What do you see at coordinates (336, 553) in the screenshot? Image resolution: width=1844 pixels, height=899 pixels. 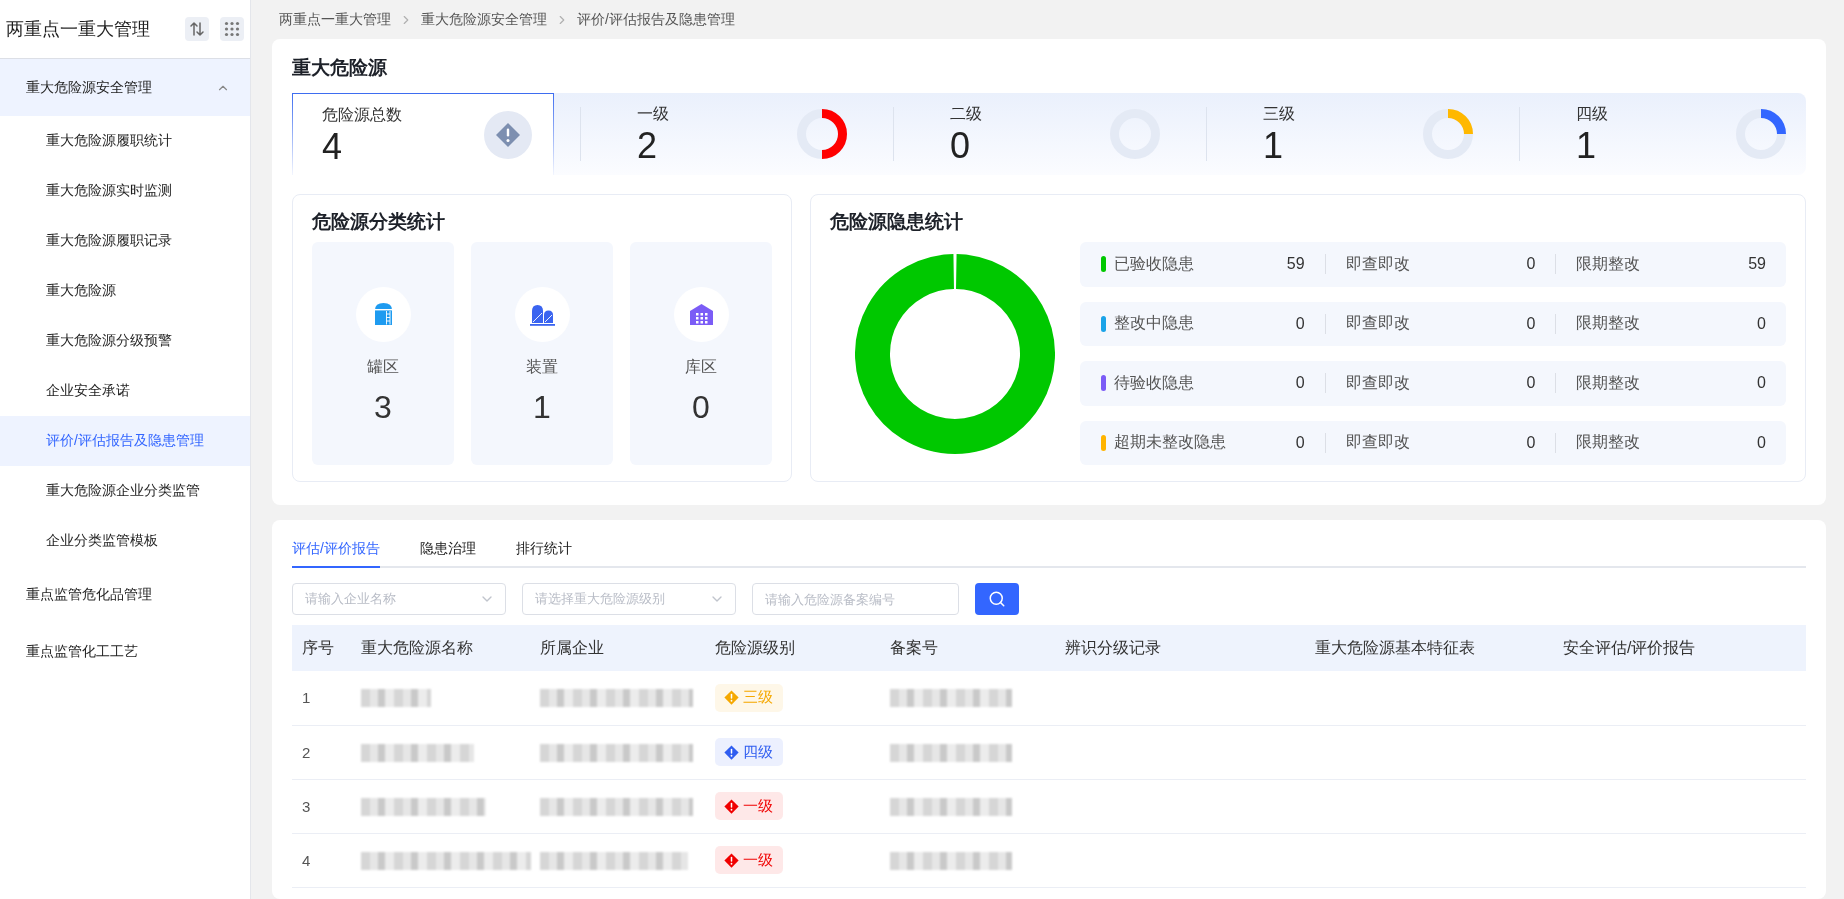 I see `tab: 评估/评价报告` at bounding box center [336, 553].